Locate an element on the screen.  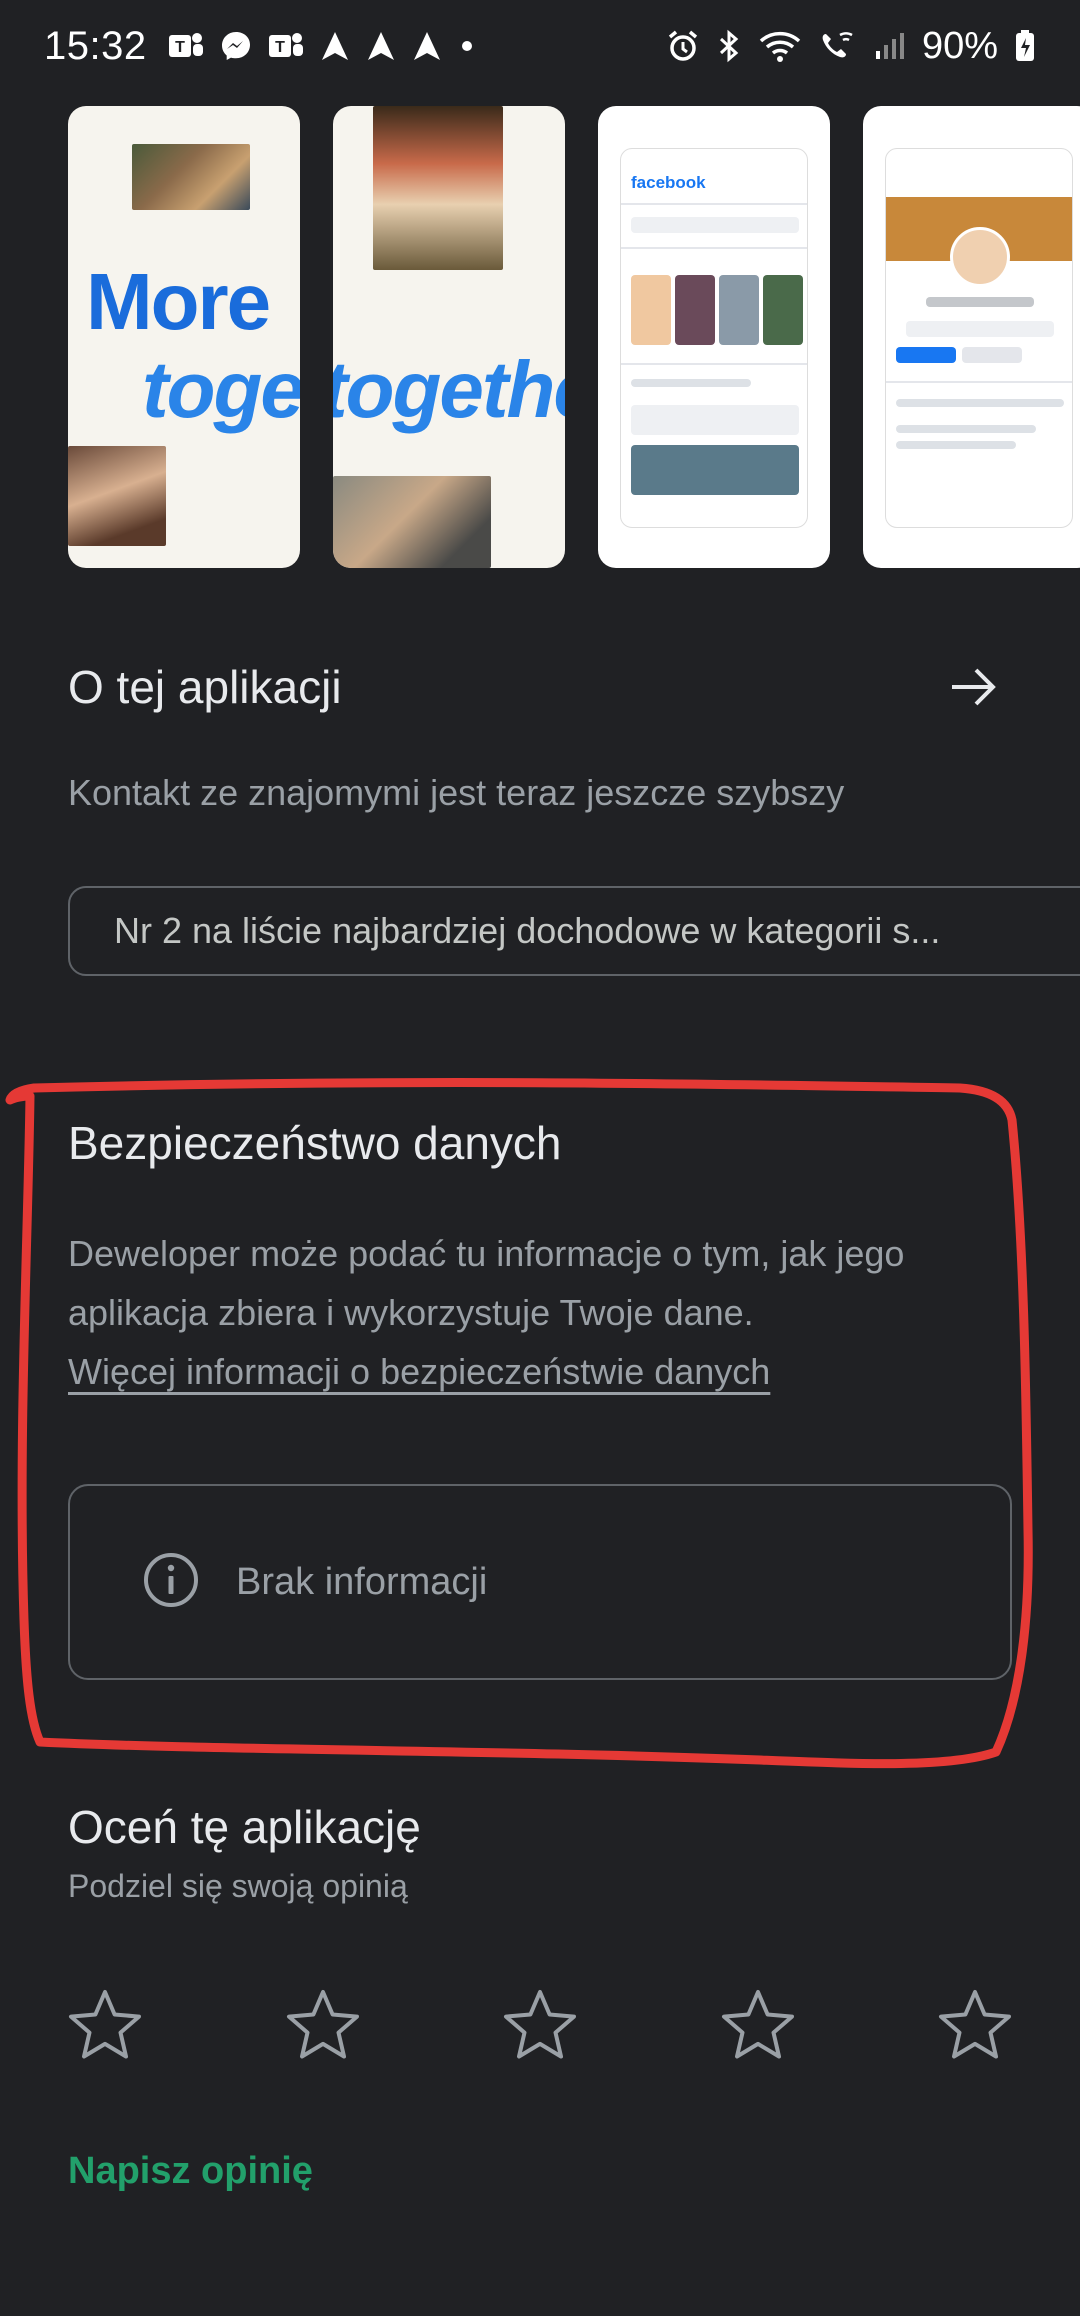
phone-profile-mockup is located at coordinates (979, 338).